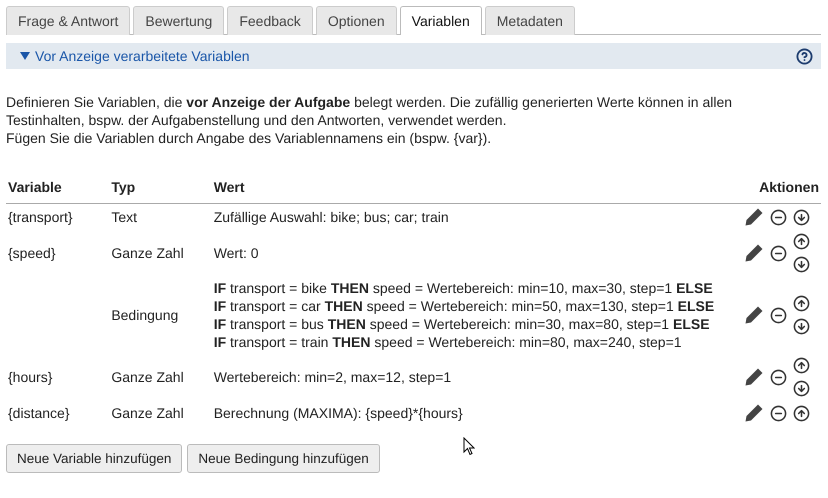  Describe the element at coordinates (789, 187) in the screenshot. I see `column-header: Aktionen` at that location.